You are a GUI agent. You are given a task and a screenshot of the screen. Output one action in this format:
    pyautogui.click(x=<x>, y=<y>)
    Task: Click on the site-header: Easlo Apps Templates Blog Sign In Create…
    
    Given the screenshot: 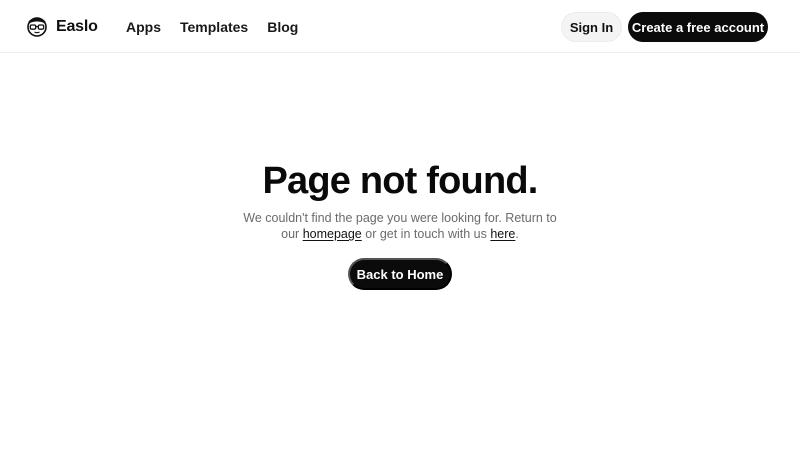 What is the action you would take?
    pyautogui.click(x=400, y=26)
    